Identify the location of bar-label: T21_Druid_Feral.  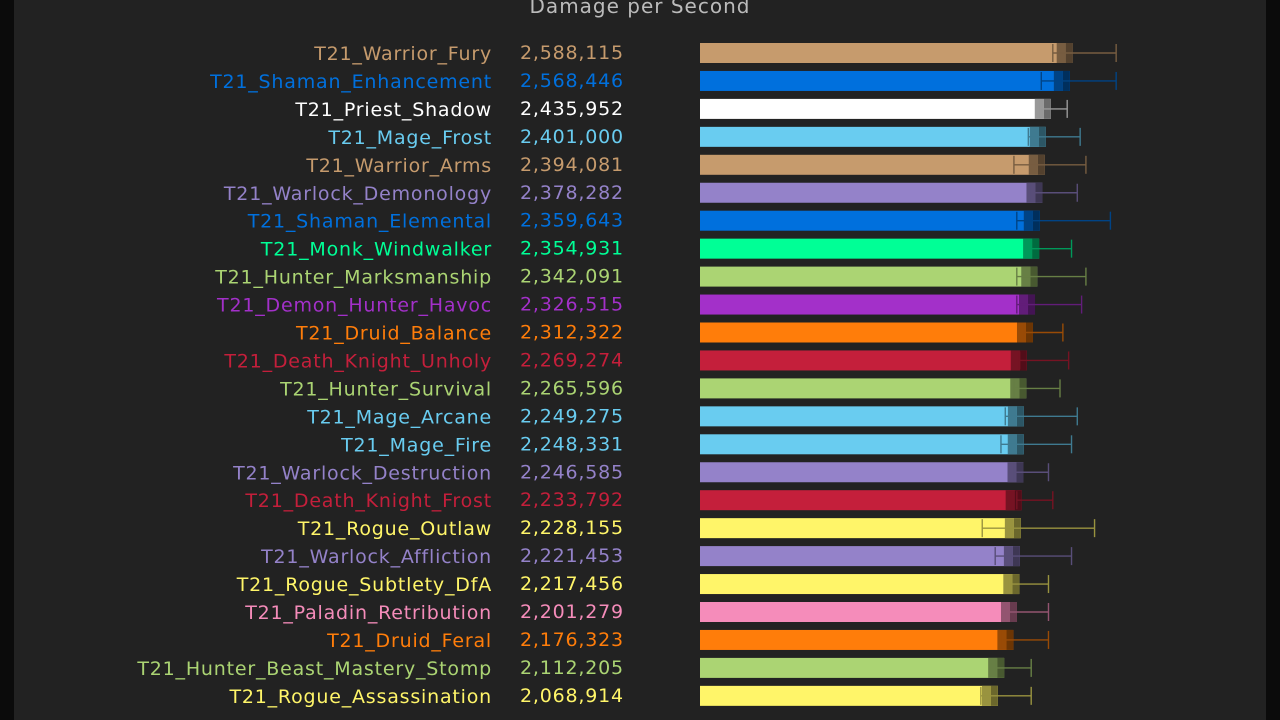
(409, 641).